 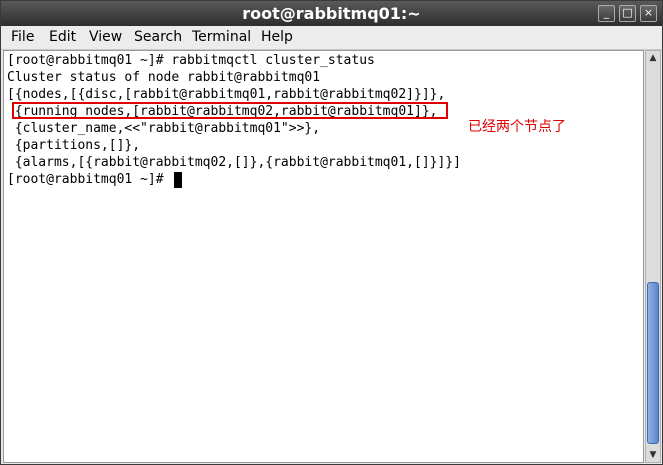 What do you see at coordinates (653, 455) in the screenshot?
I see `scroll-down-icon: ▼` at bounding box center [653, 455].